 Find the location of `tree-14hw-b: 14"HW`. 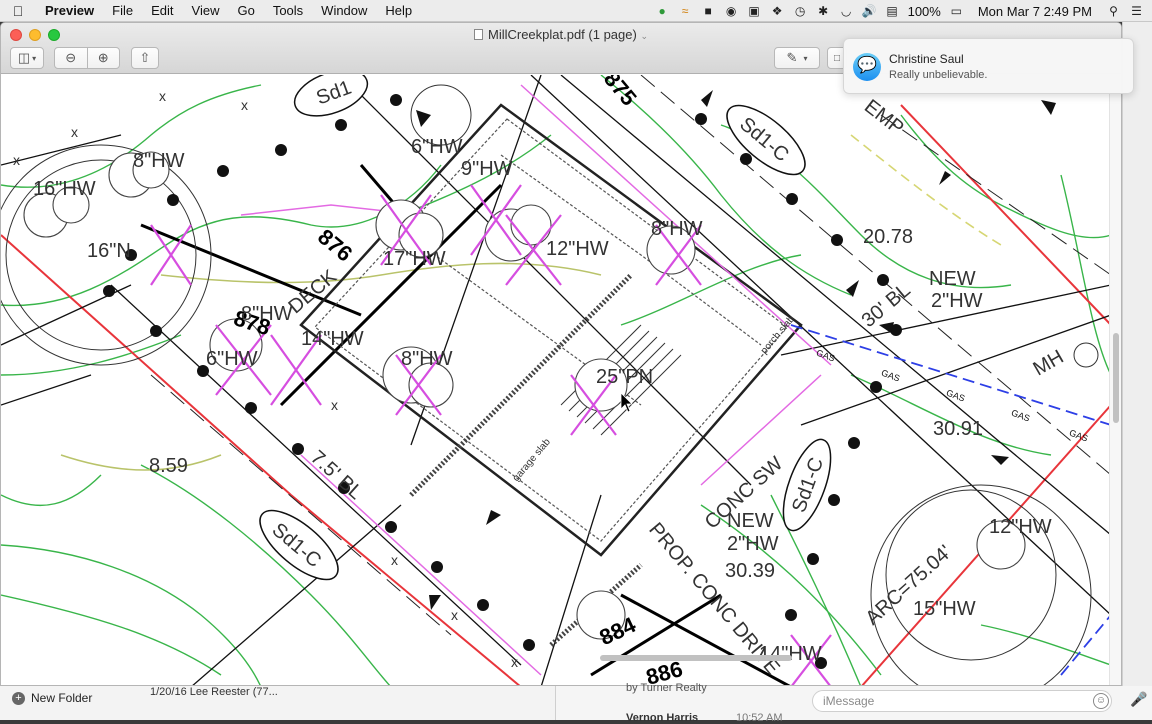

tree-14hw-b: 14"HW is located at coordinates (790, 654).